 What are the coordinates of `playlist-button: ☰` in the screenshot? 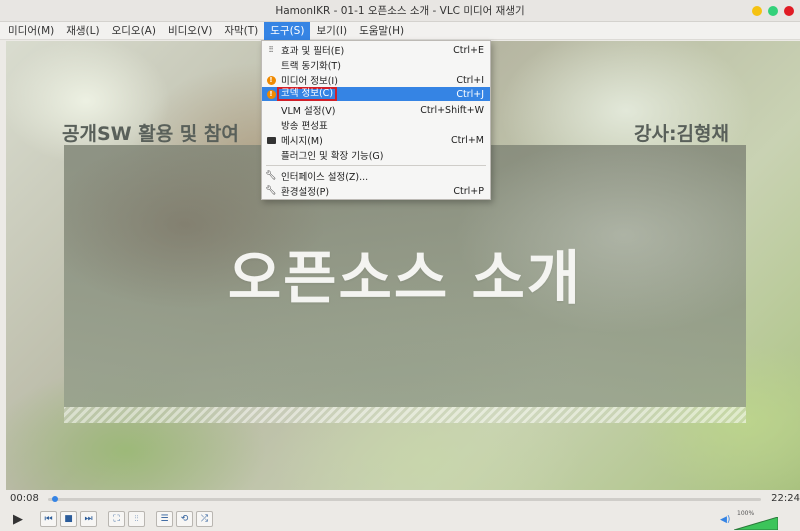 It's located at (164, 519).